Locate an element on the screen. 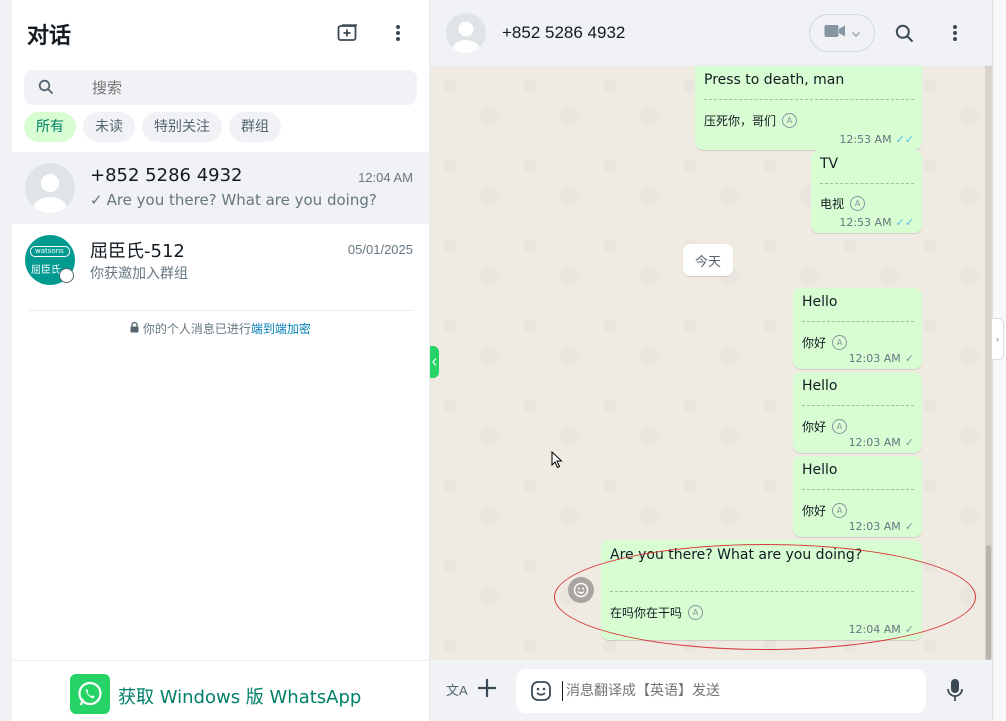  video-call-button is located at coordinates (842, 33).